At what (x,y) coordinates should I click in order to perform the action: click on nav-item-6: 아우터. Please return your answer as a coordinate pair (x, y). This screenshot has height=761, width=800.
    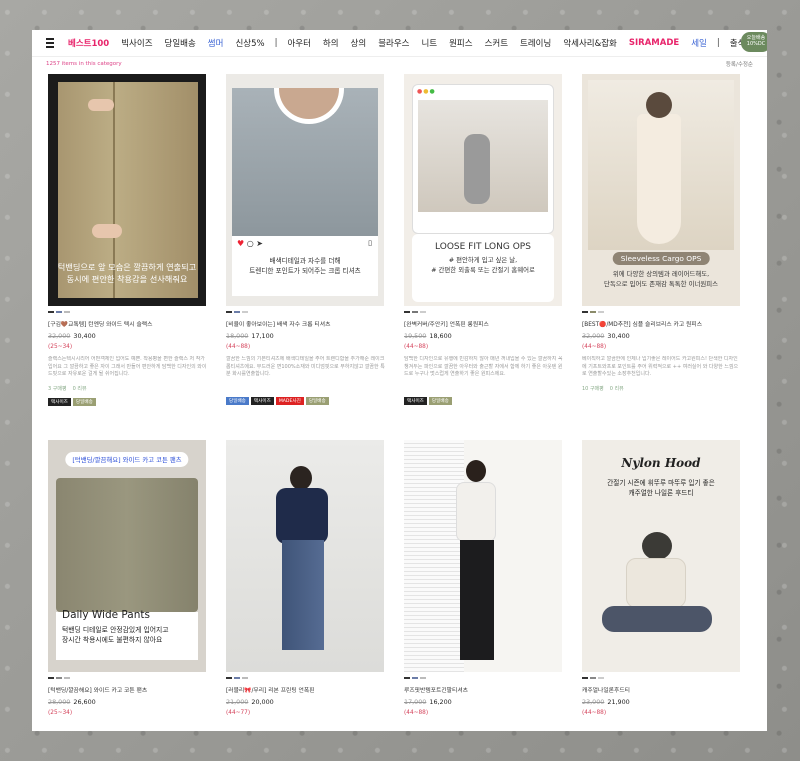
    Looking at the image, I should click on (298, 43).